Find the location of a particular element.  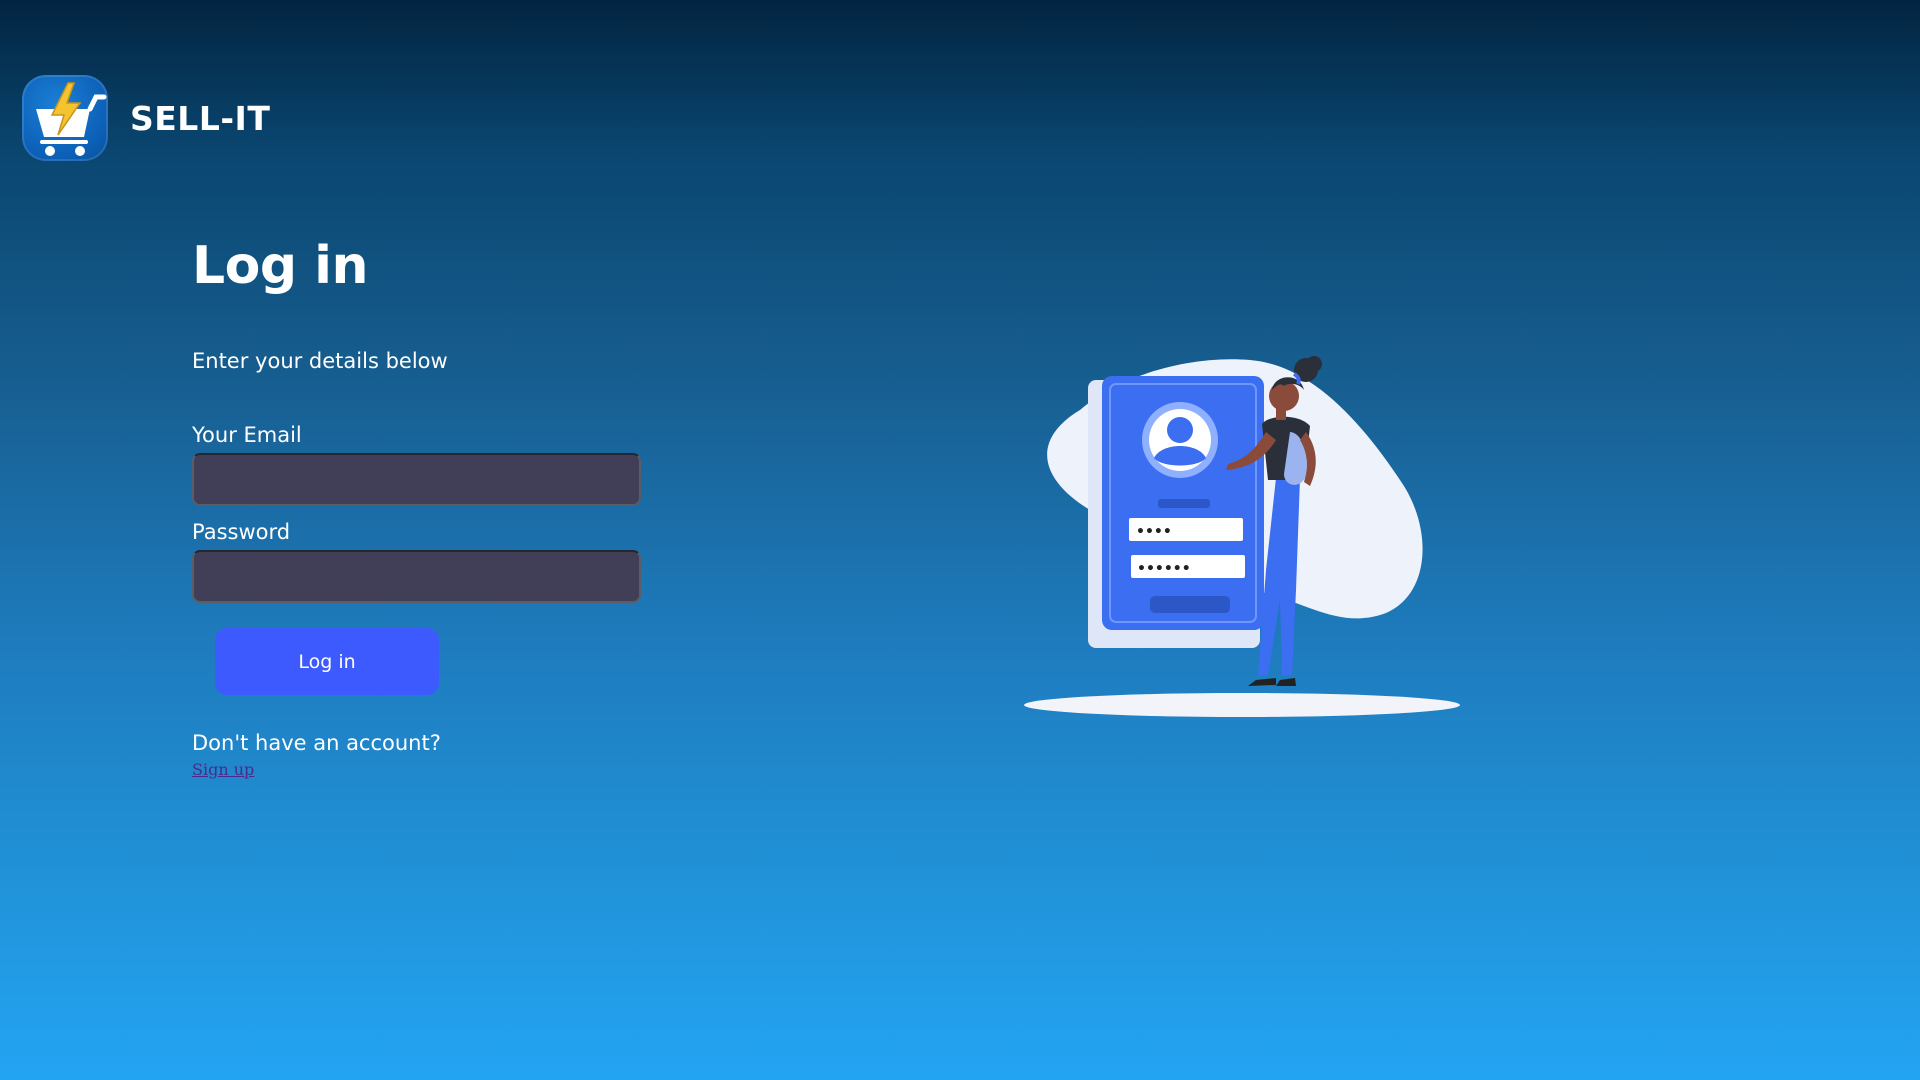

cart-lightning-logo-icon is located at coordinates (65, 118).